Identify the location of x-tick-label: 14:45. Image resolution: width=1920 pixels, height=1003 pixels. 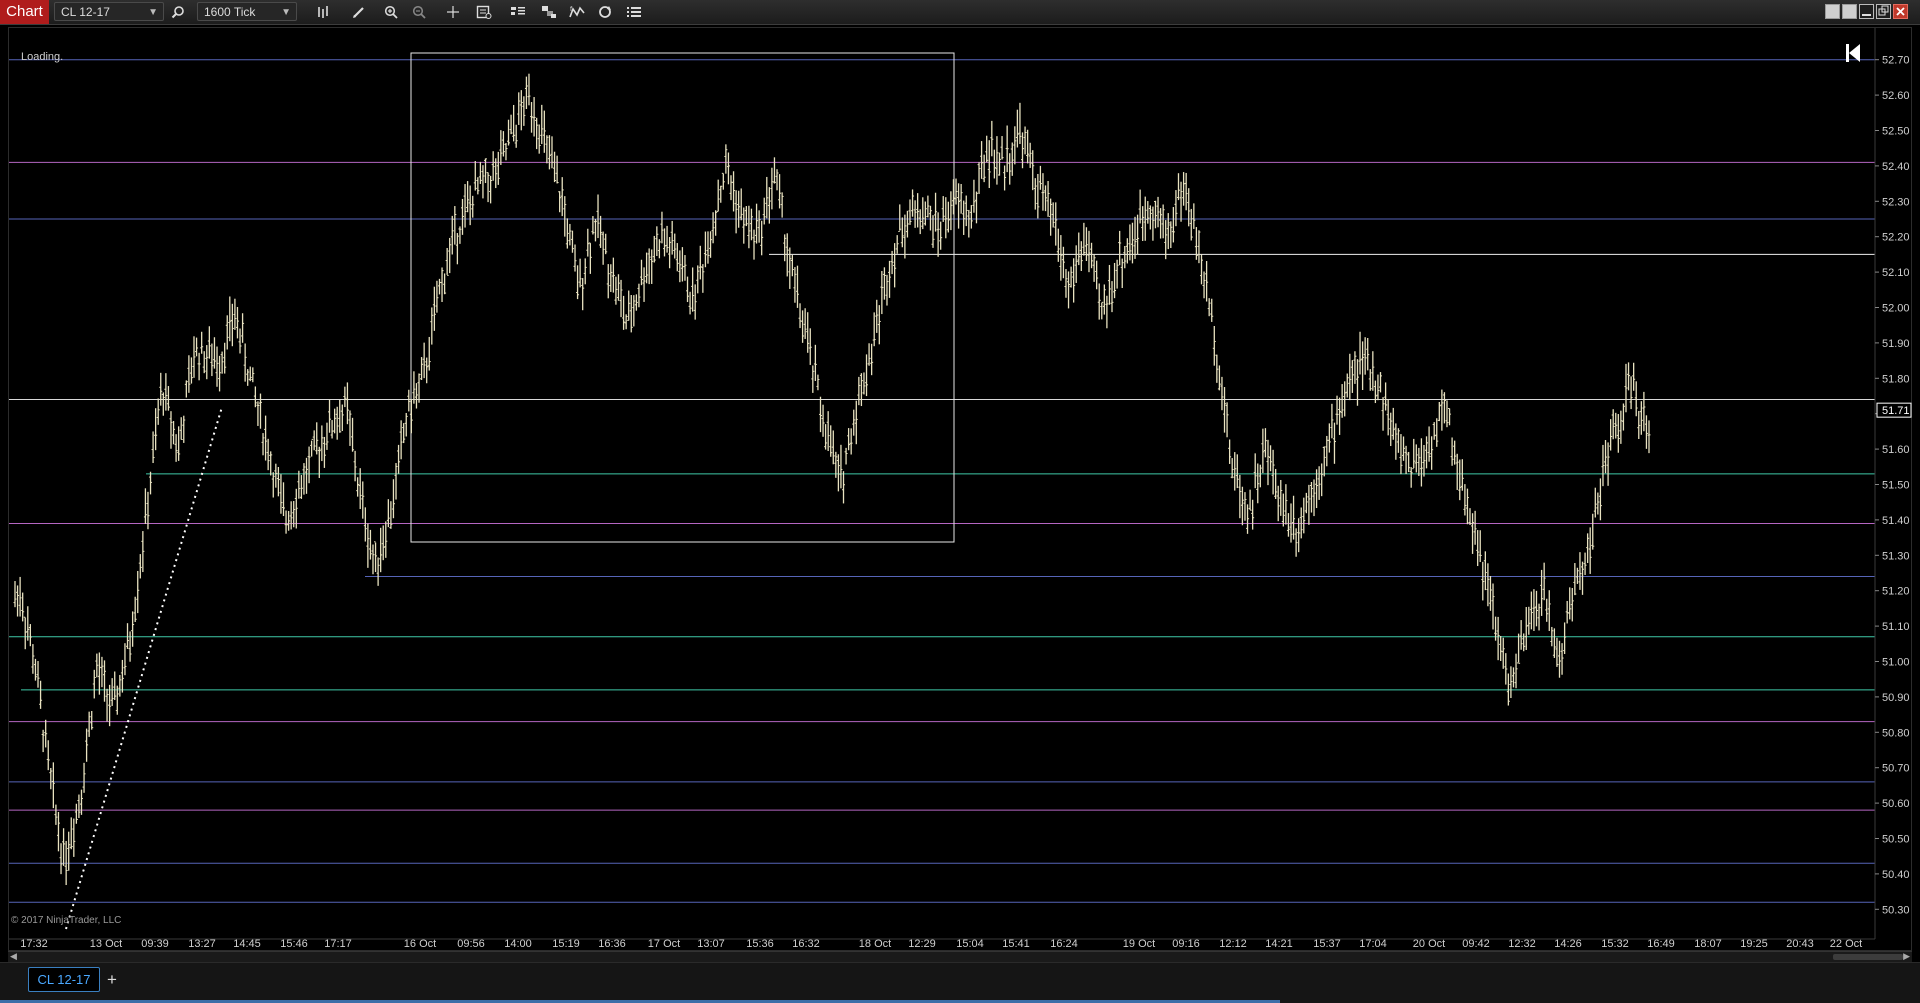
(247, 944).